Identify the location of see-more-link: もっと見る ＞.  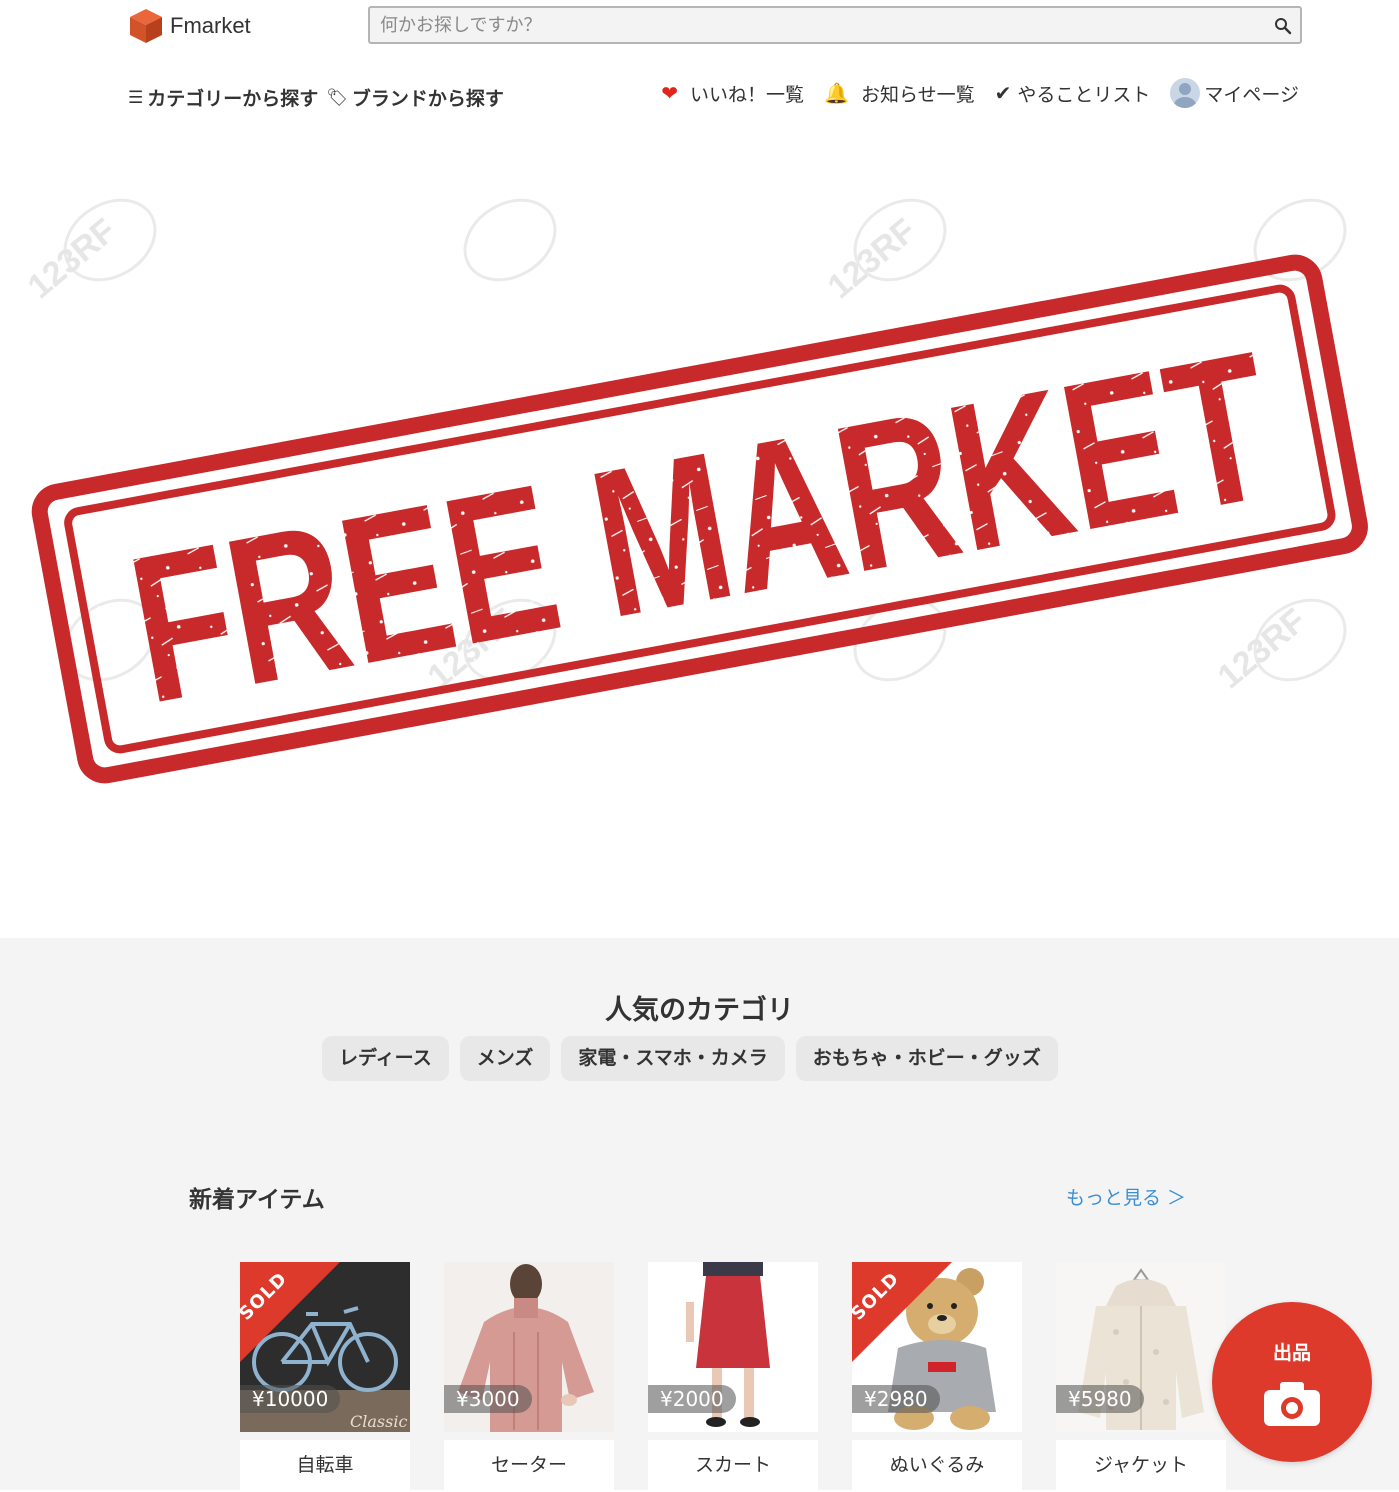
(1126, 1196).